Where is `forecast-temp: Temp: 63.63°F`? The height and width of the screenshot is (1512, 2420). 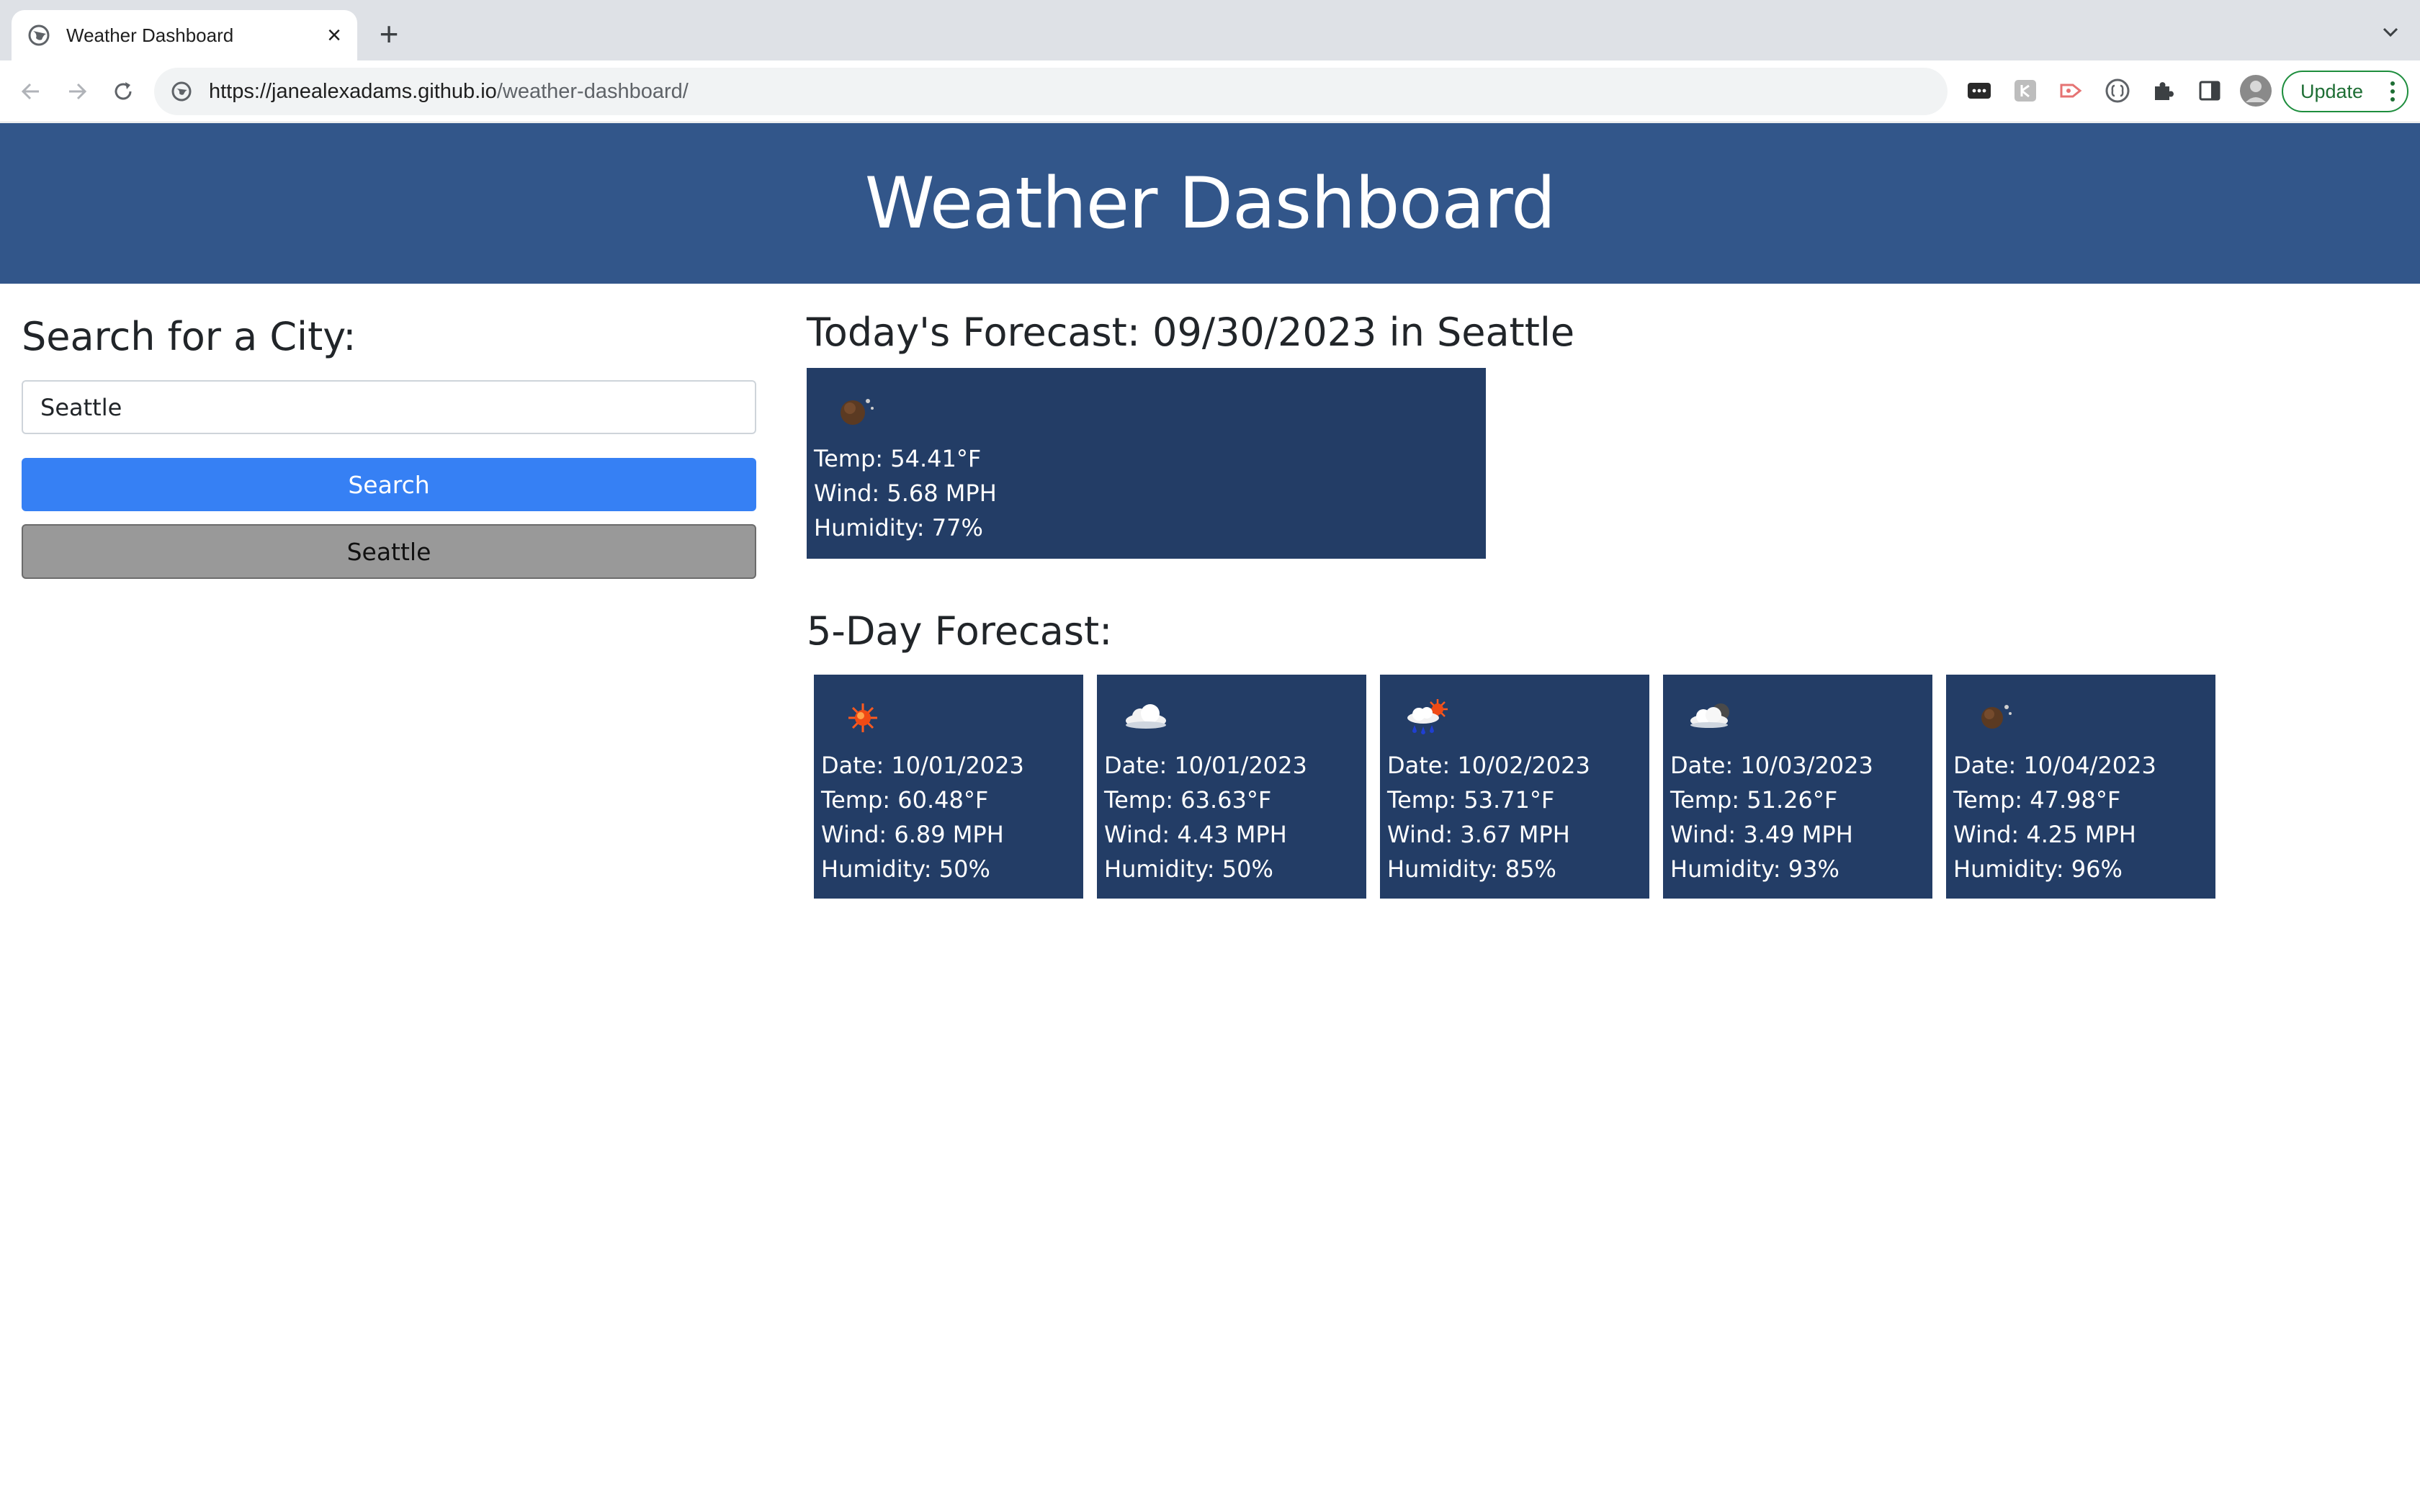
forecast-temp: Temp: 63.63°F is located at coordinates (1188, 800).